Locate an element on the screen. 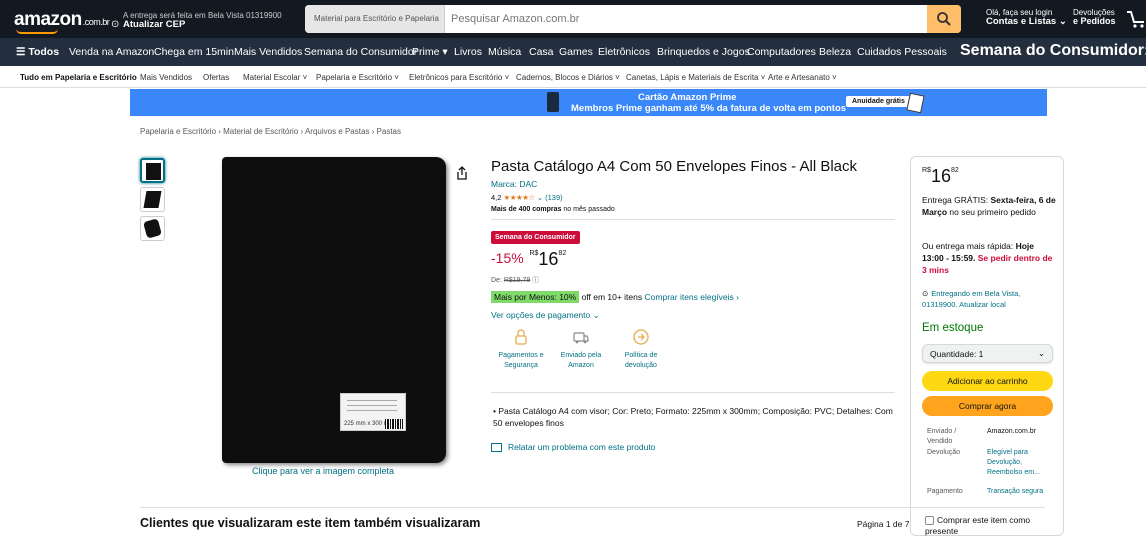  list-price: De: R$19,79 ⓘ is located at coordinates (515, 280).